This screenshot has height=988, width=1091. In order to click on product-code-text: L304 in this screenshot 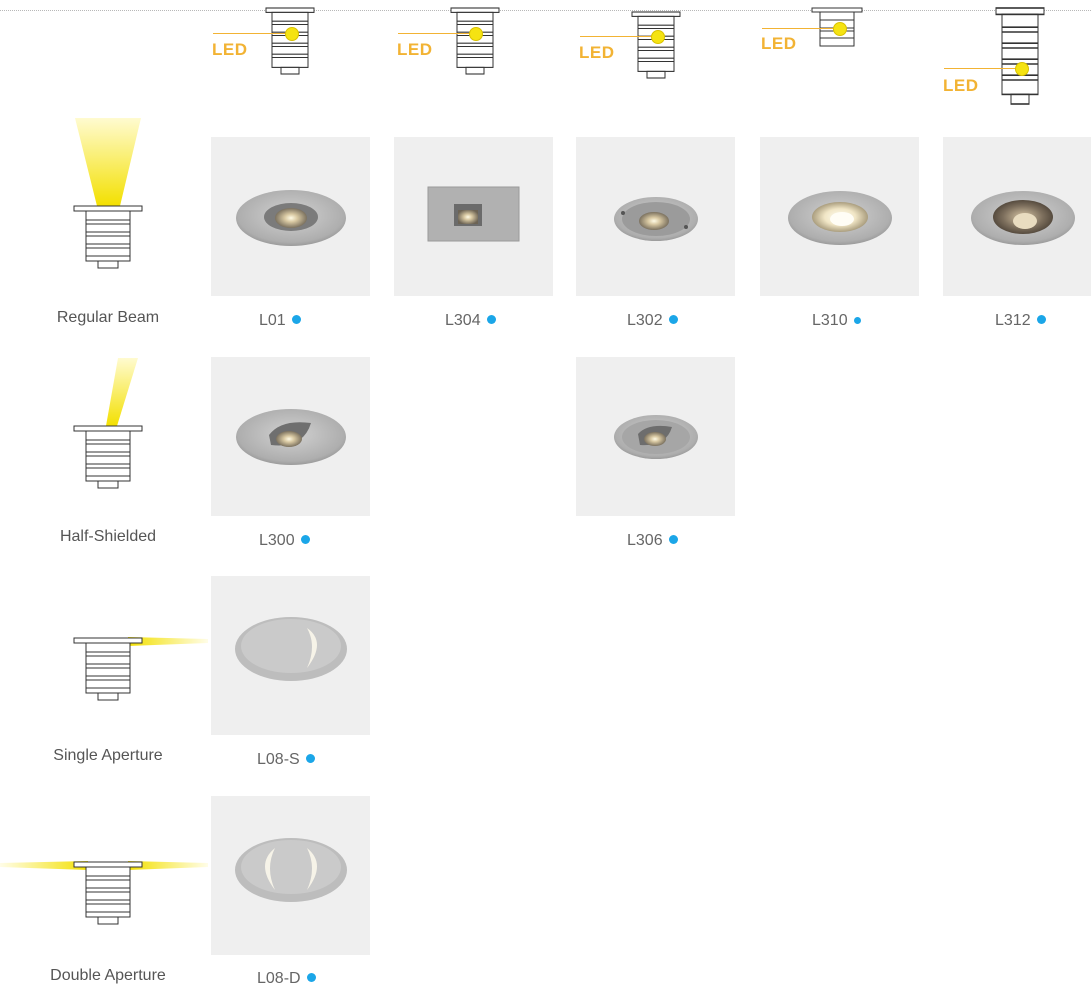, I will do `click(463, 320)`.